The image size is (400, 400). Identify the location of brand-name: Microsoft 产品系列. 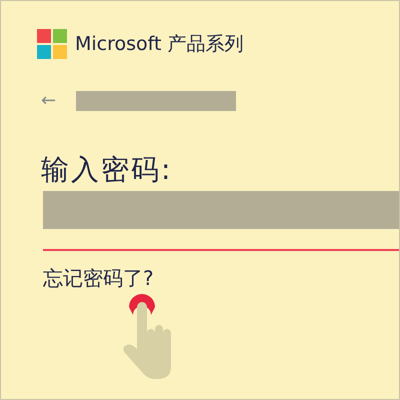
(159, 44).